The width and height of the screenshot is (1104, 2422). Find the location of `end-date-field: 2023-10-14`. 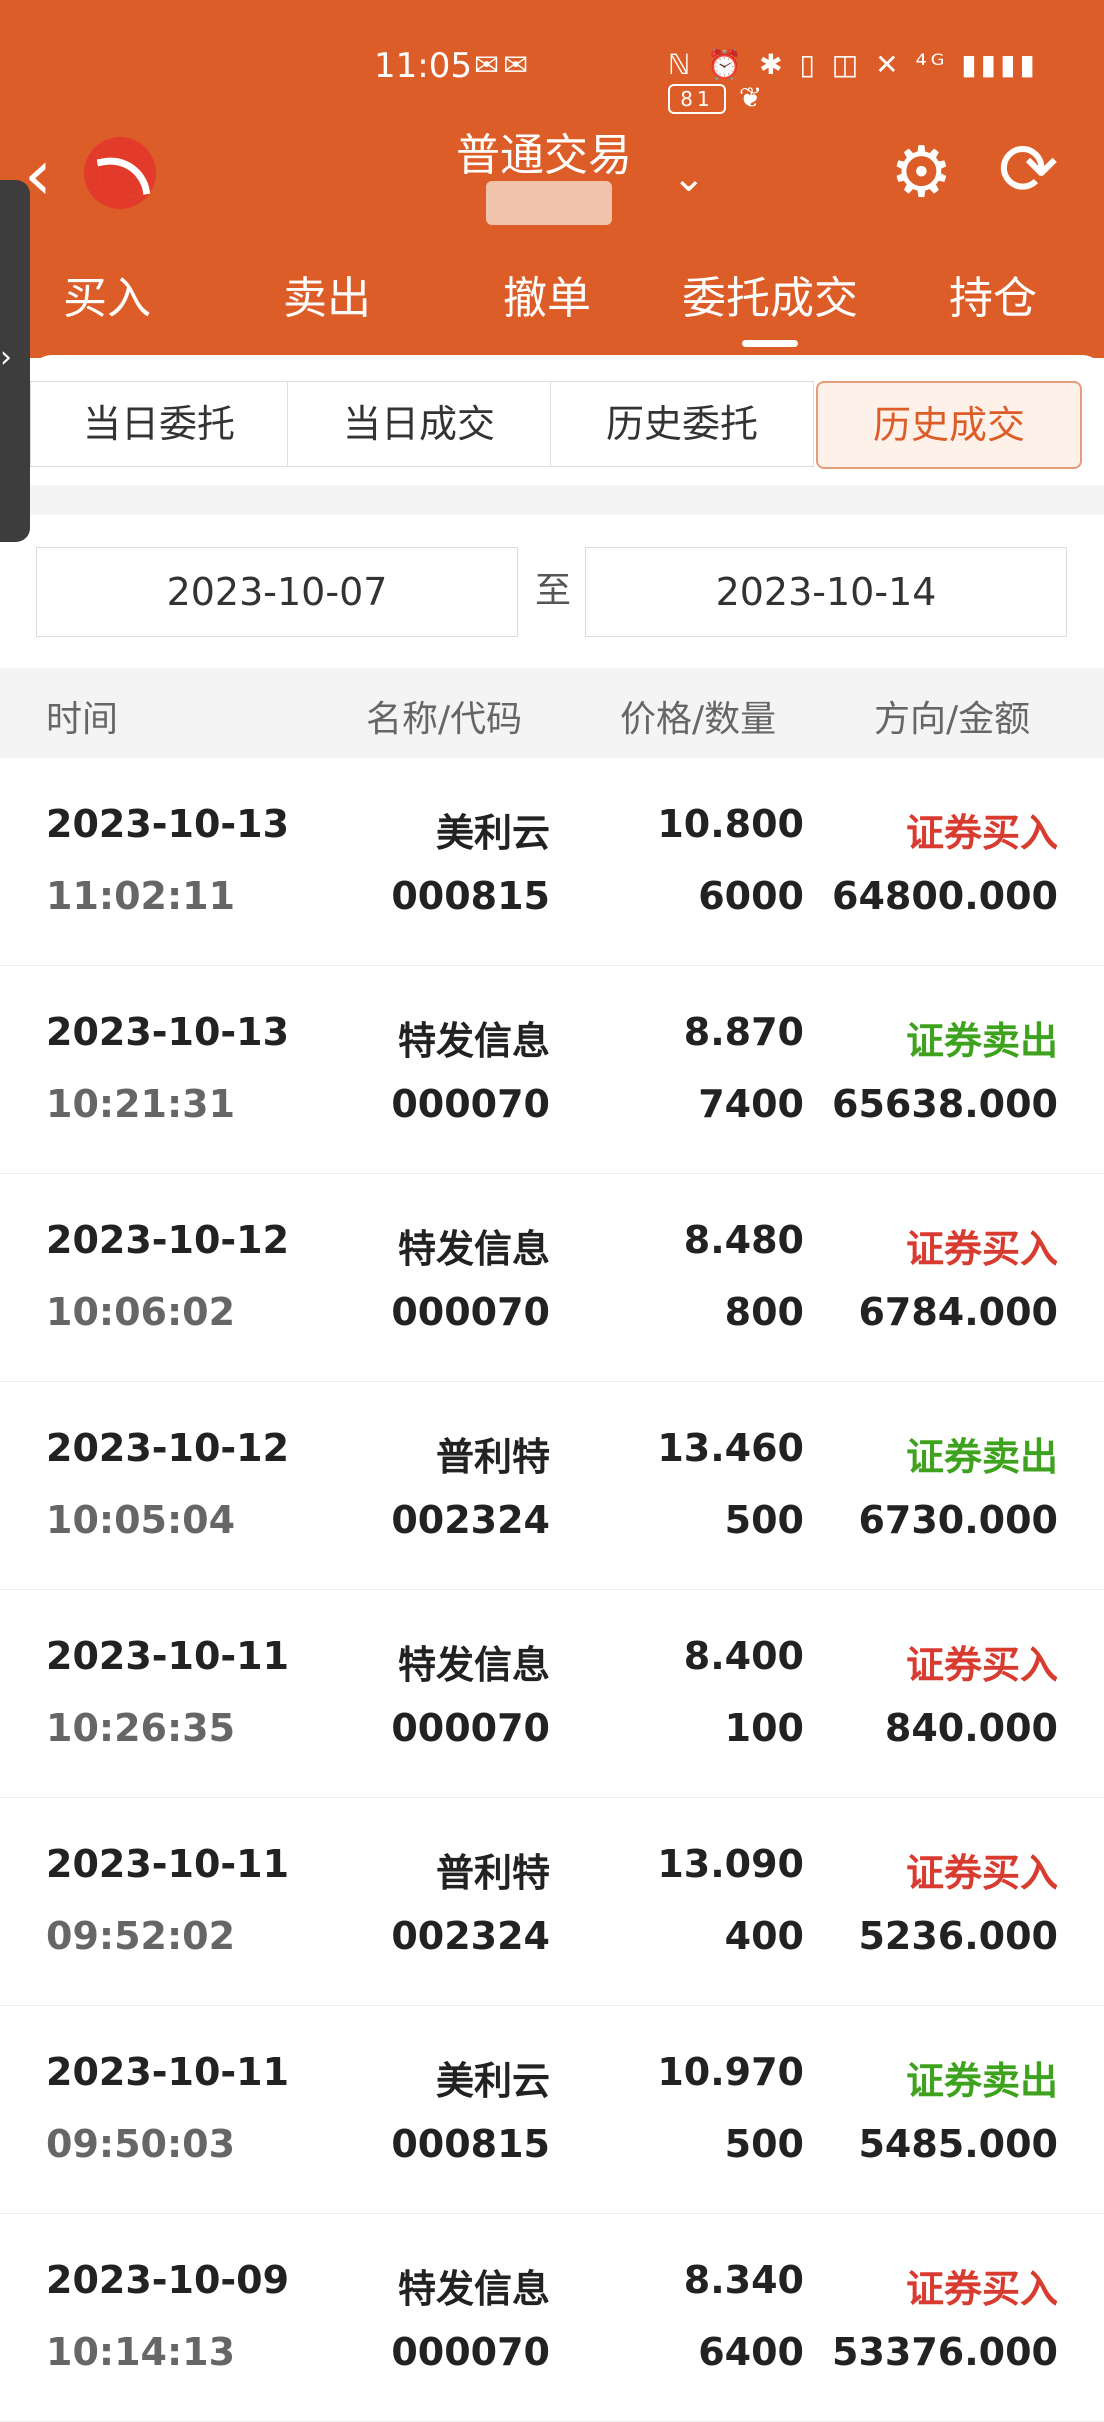

end-date-field: 2023-10-14 is located at coordinates (826, 592).